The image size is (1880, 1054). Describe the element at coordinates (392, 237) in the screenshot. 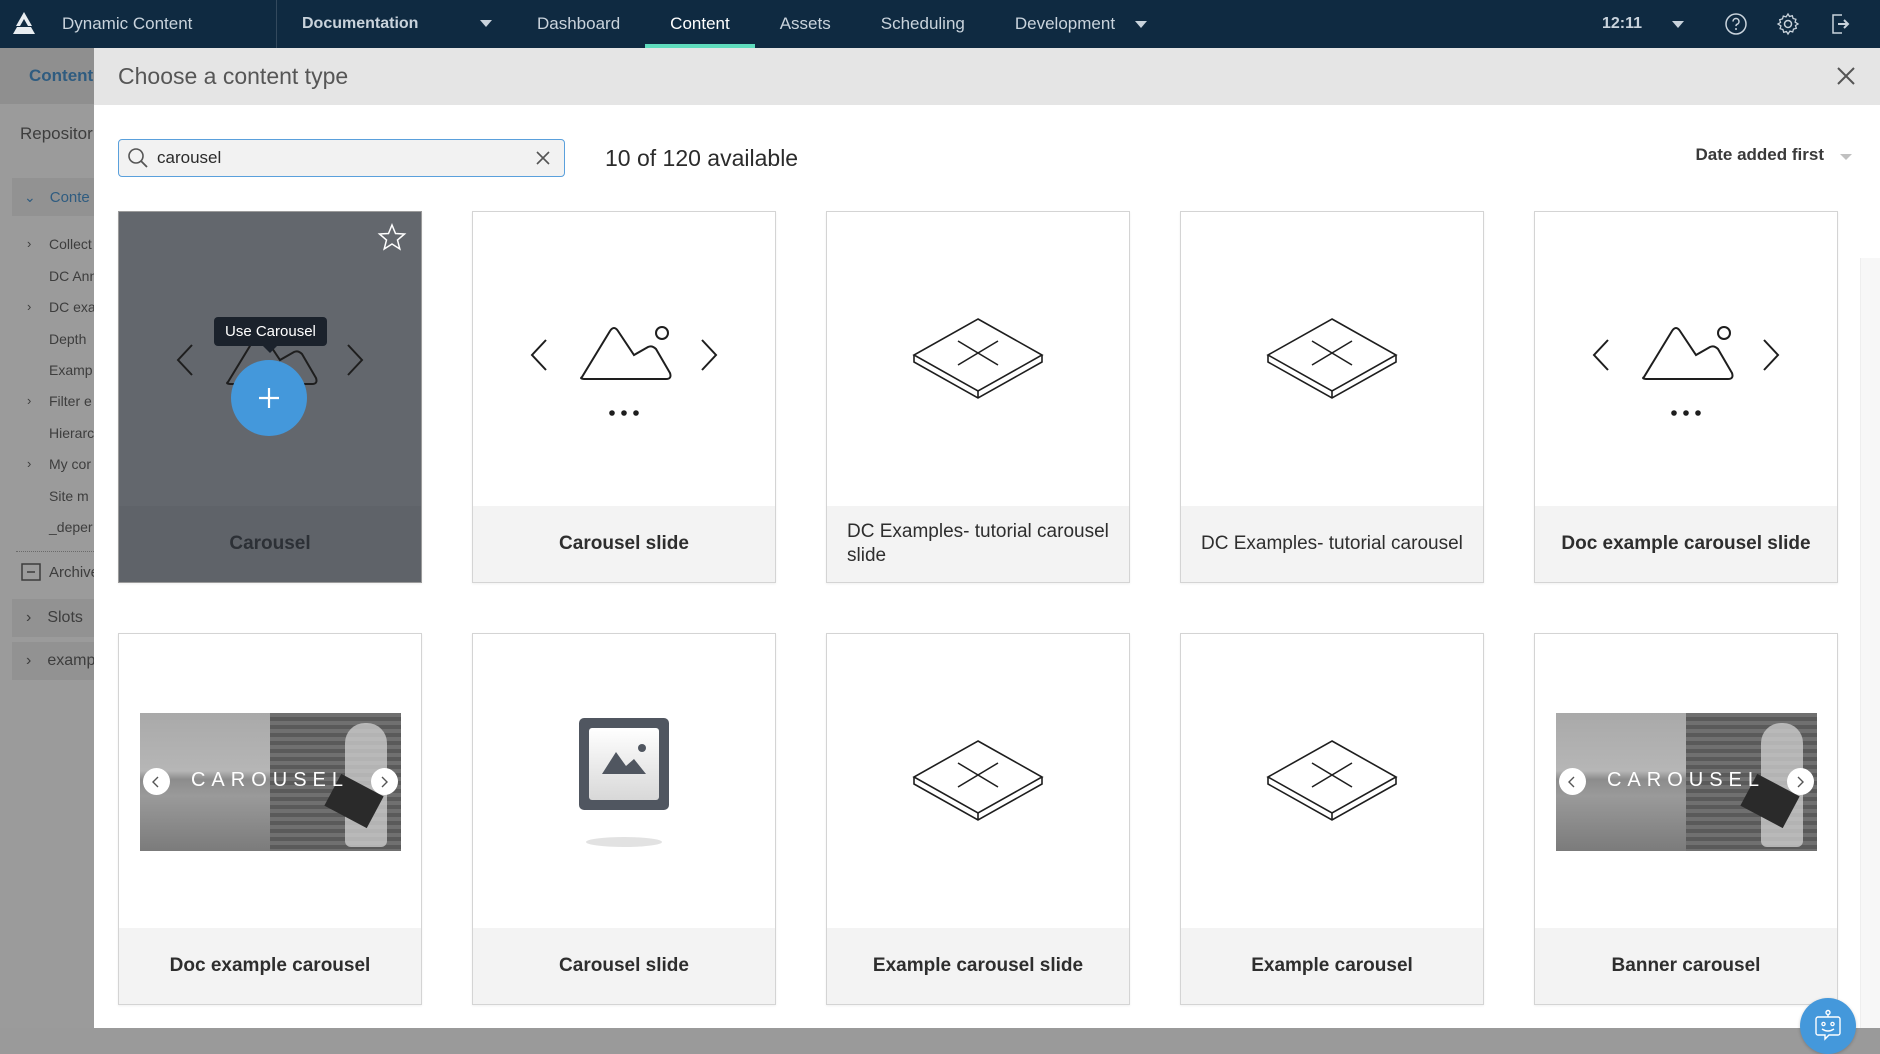

I see `favorite-star-icon` at that location.